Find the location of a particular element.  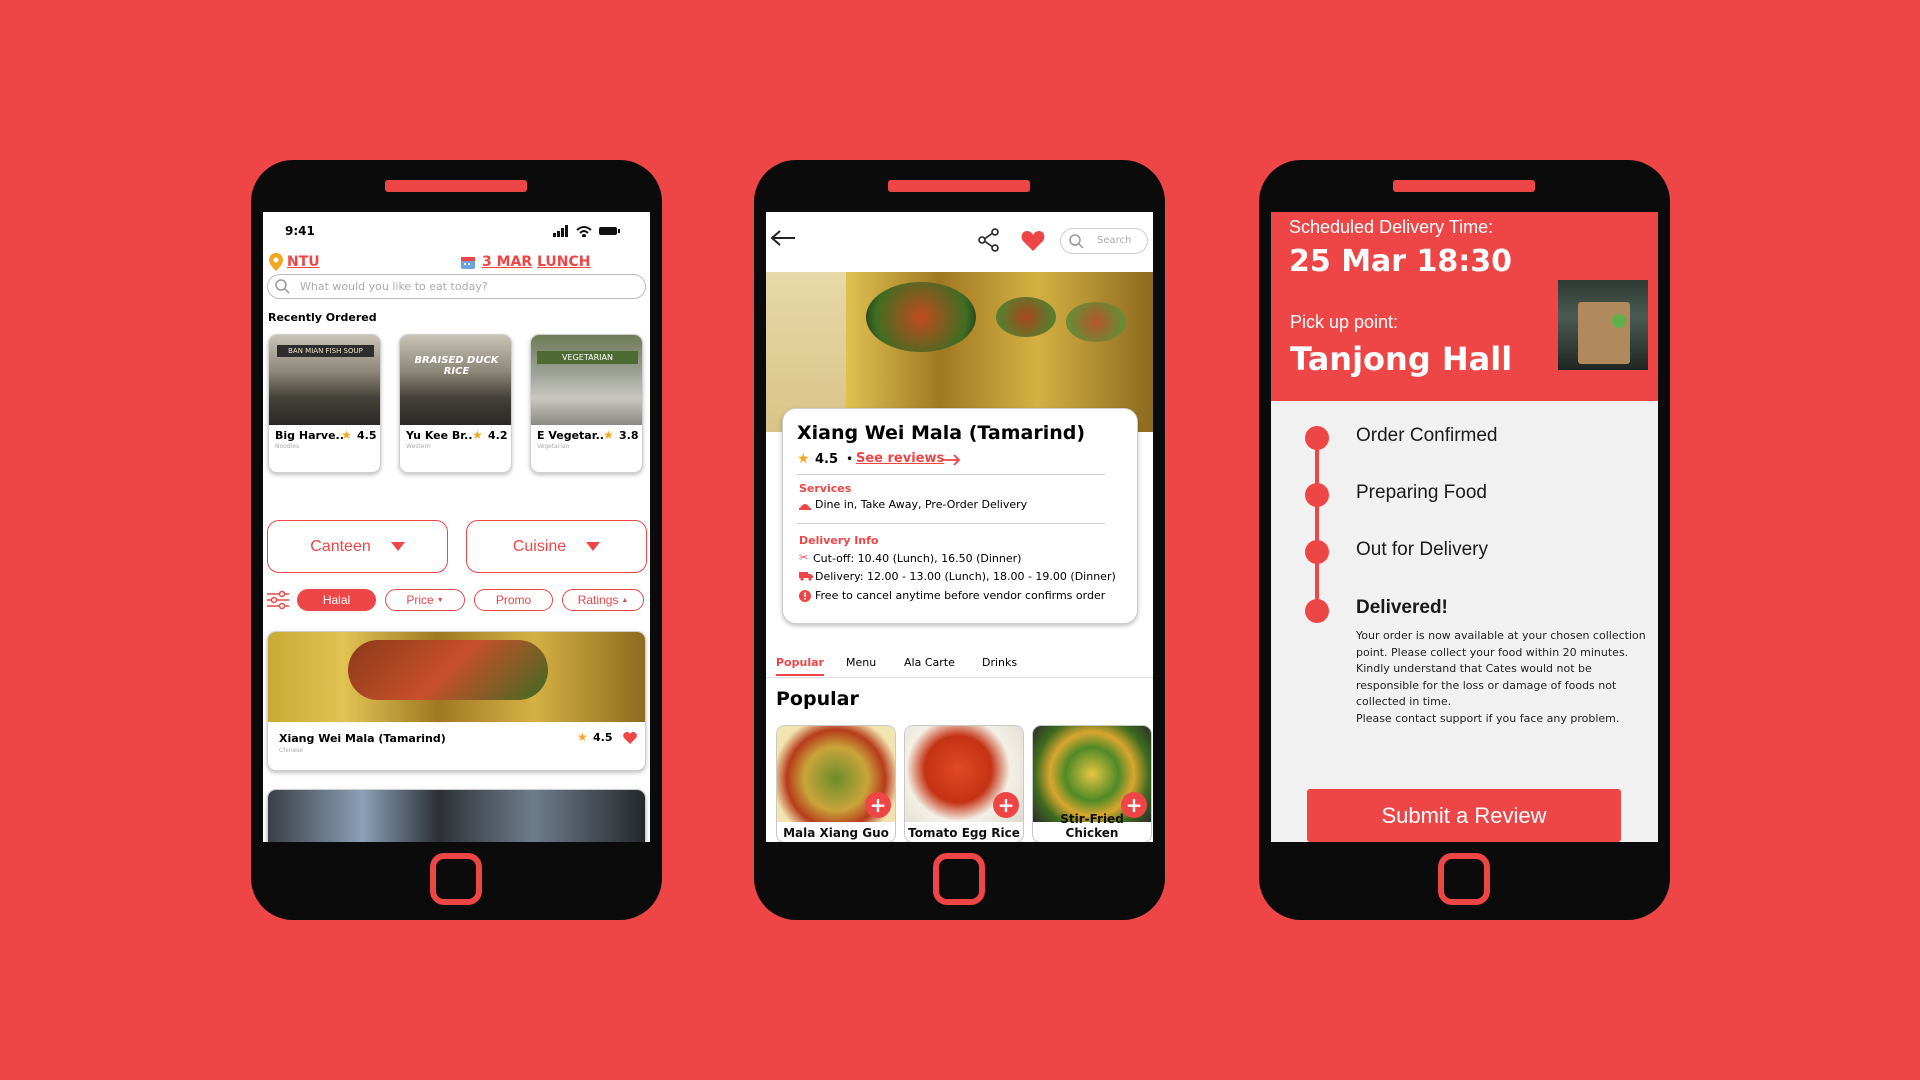

truck-icon is located at coordinates (806, 576).